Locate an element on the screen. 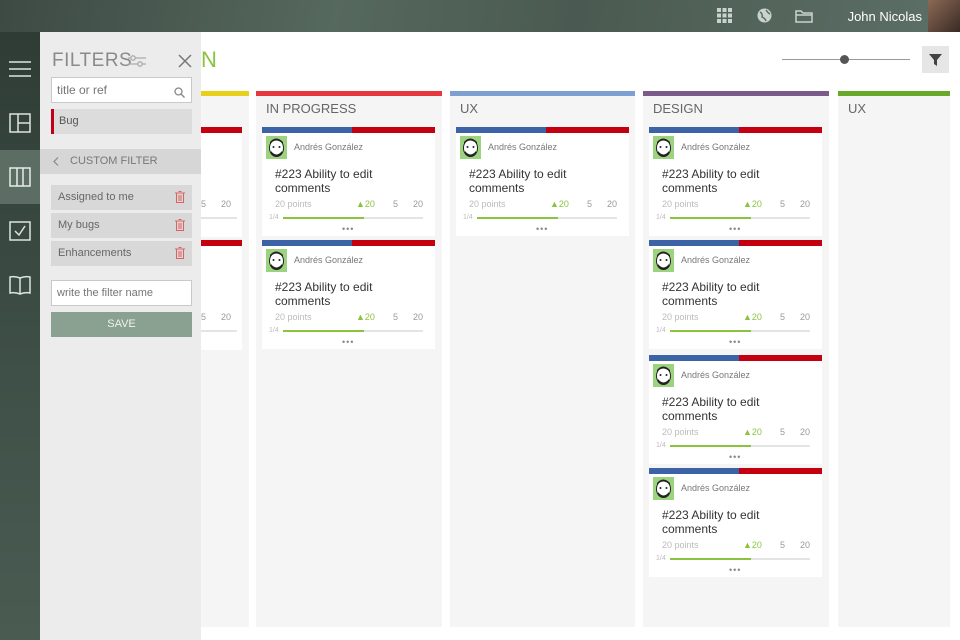  column-title: IN PROGRESS is located at coordinates (311, 108).